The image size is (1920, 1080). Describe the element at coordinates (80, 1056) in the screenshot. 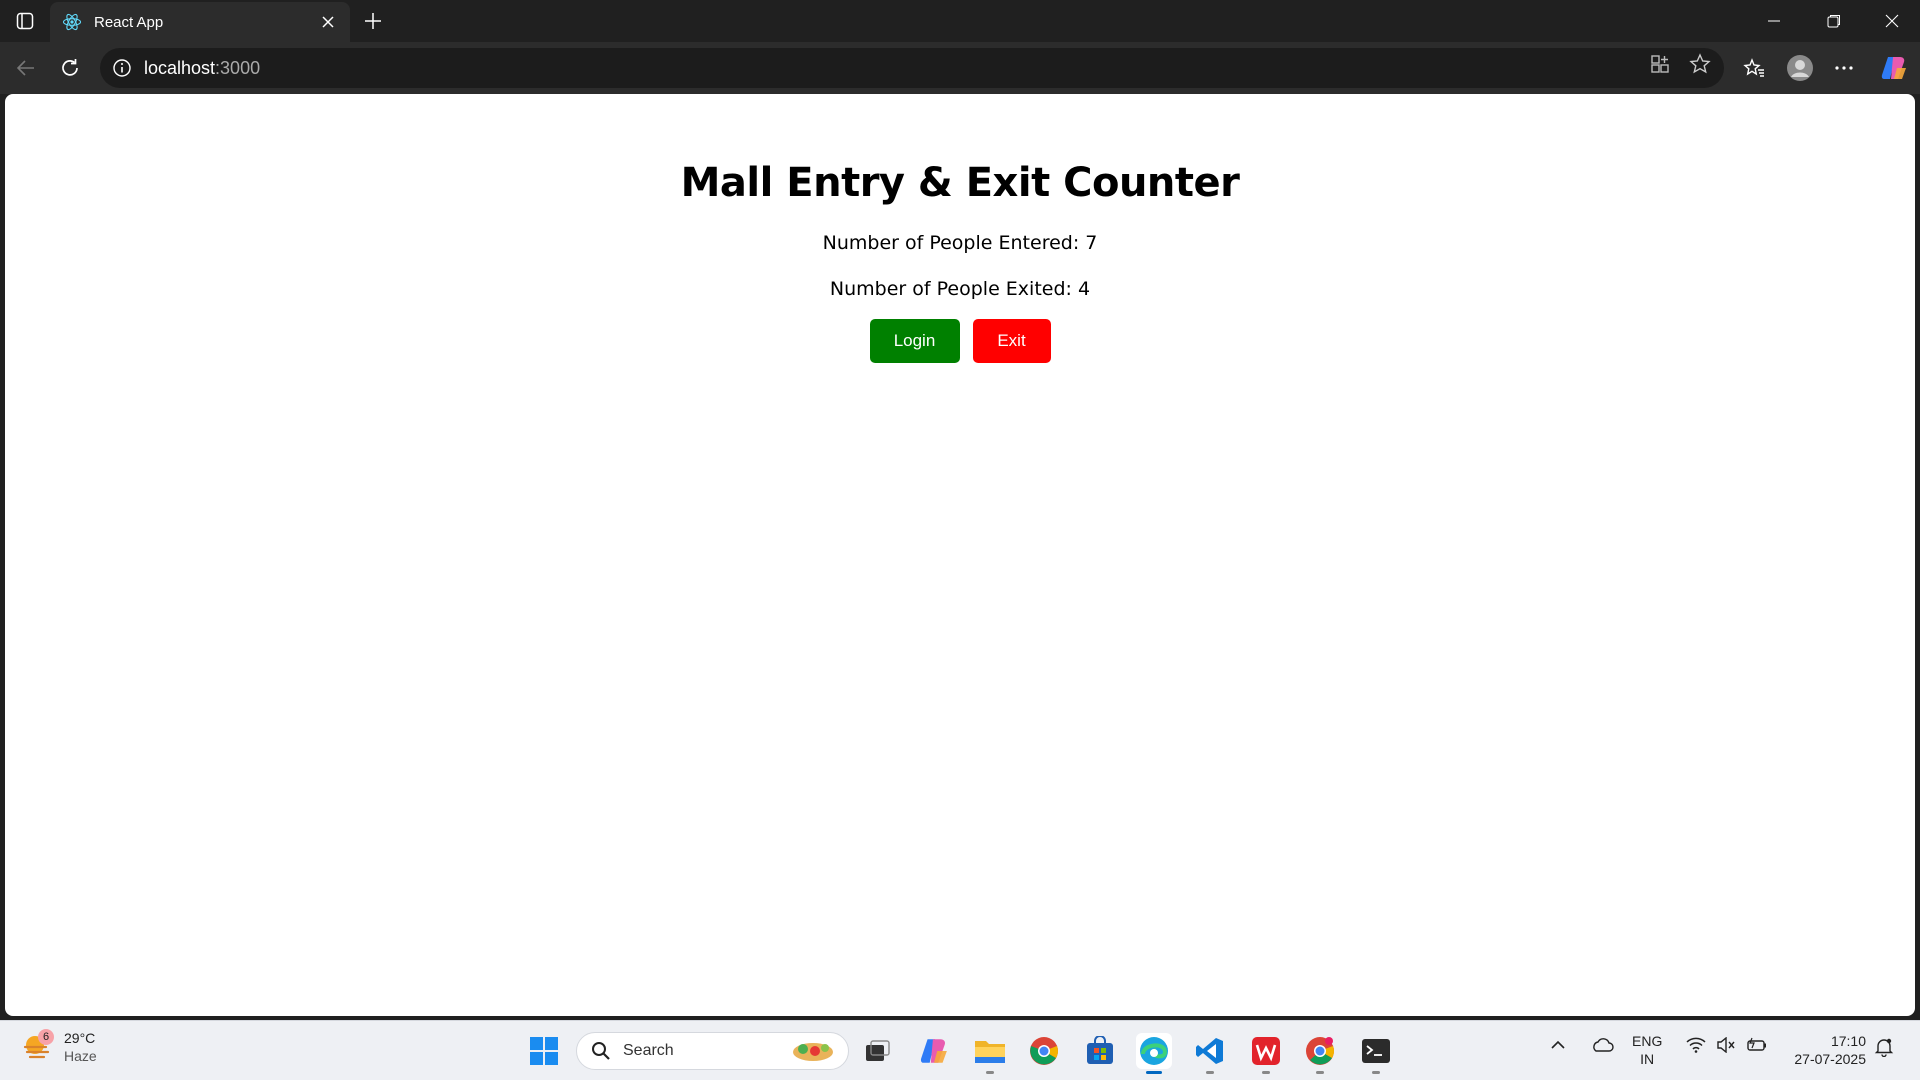

I see `weather-condition: Haze` at that location.